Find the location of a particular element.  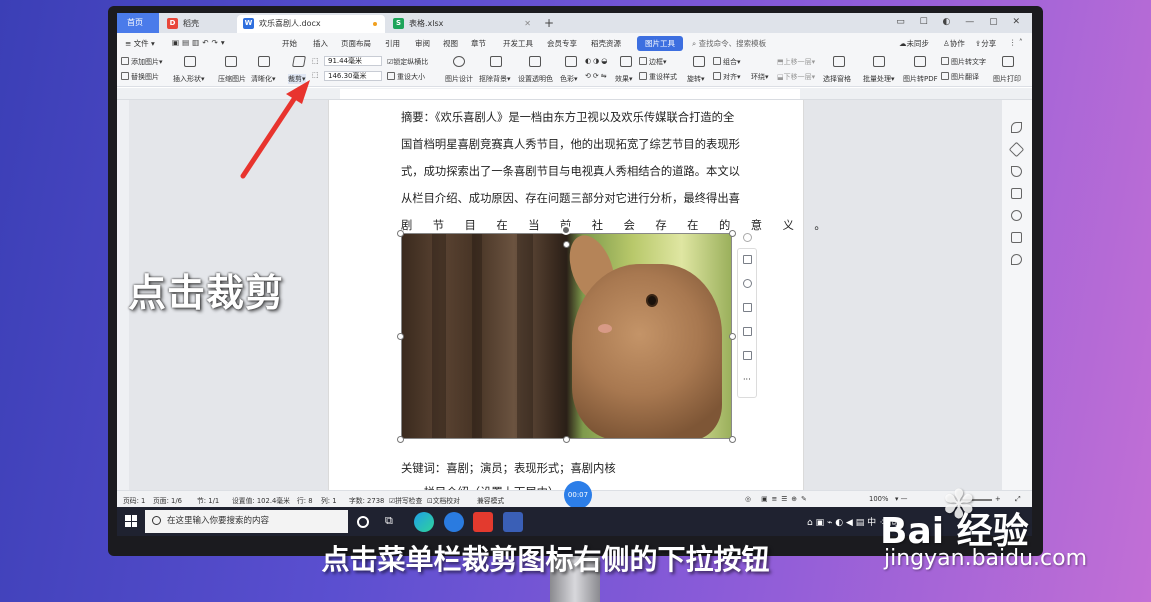

subtitle-caption: 点击菜单栏裁剪图标右侧的下拉按钮 is located at coordinates (545, 559).